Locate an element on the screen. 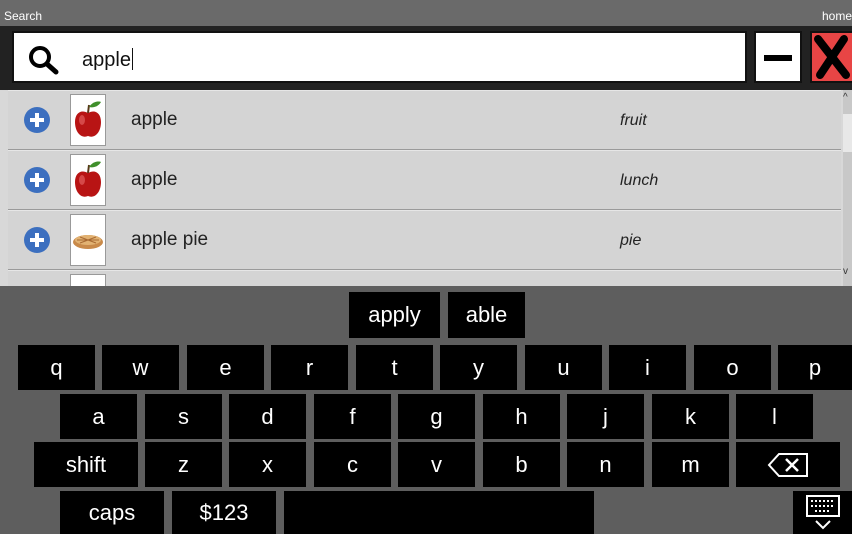  close-icon is located at coordinates (832, 57).